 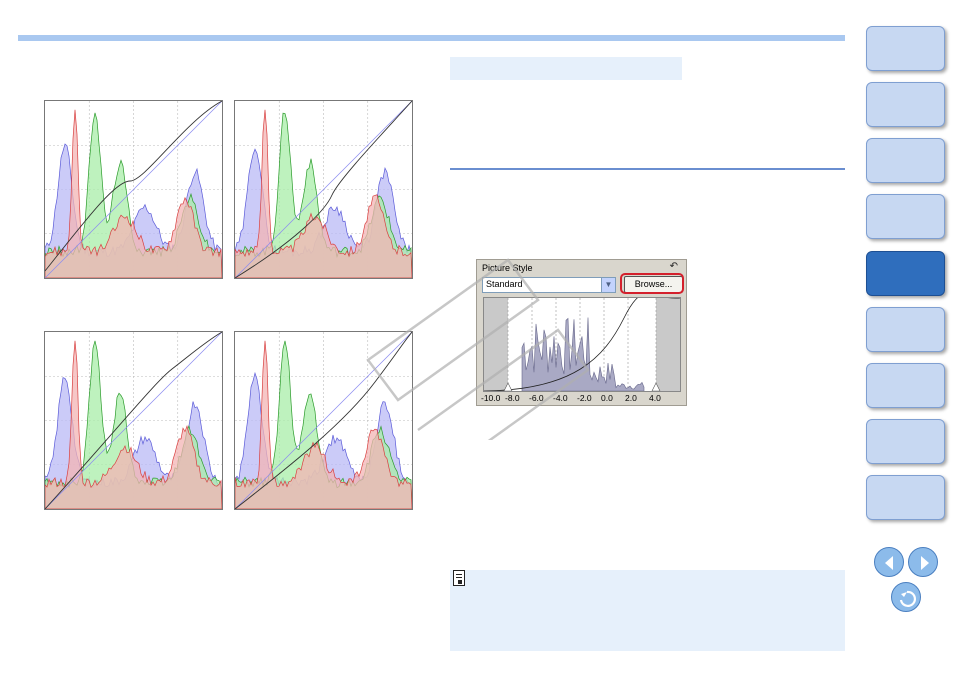 What do you see at coordinates (431, 38) in the screenshot?
I see `top-divider` at bounding box center [431, 38].